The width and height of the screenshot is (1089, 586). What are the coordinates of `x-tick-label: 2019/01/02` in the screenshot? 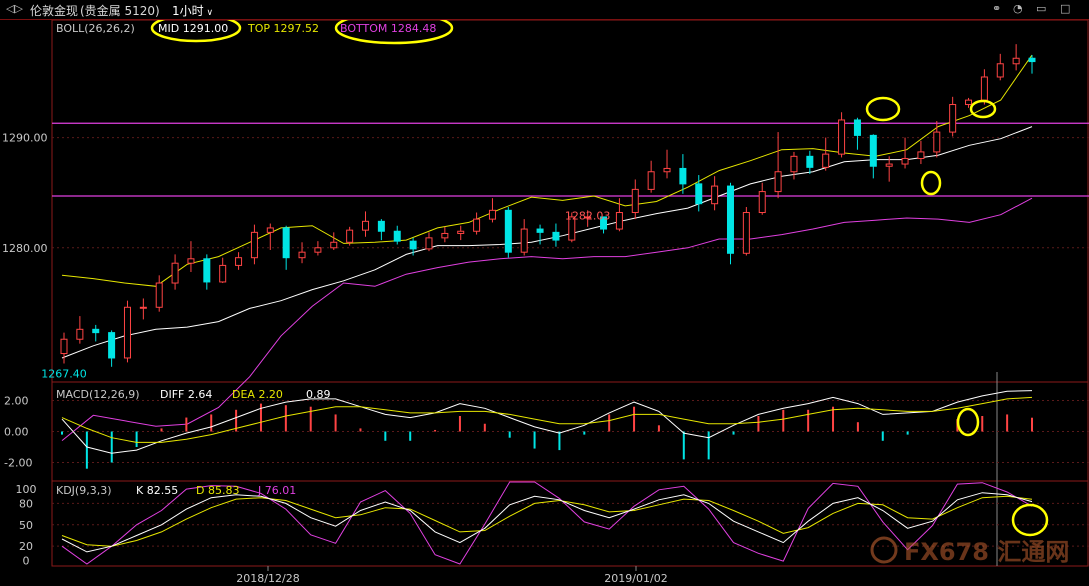 It's located at (635, 578).